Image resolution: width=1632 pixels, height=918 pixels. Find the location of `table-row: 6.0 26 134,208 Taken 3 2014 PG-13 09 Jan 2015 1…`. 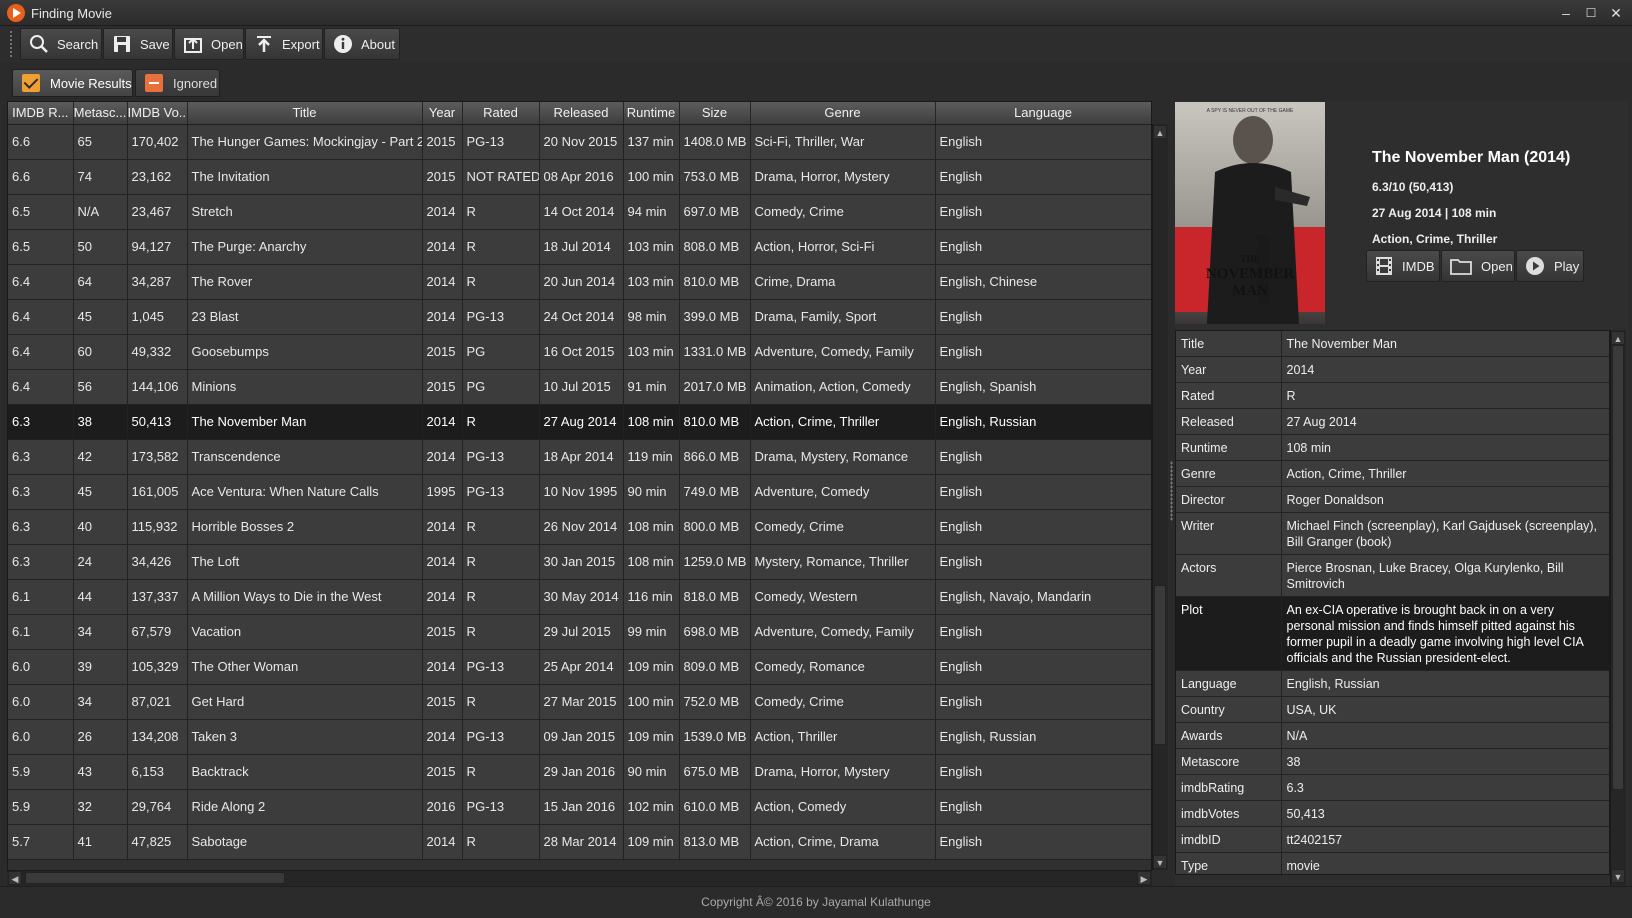

table-row: 6.0 26 134,208 Taken 3 2014 PG-13 09 Jan 2015 1… is located at coordinates (579, 737).